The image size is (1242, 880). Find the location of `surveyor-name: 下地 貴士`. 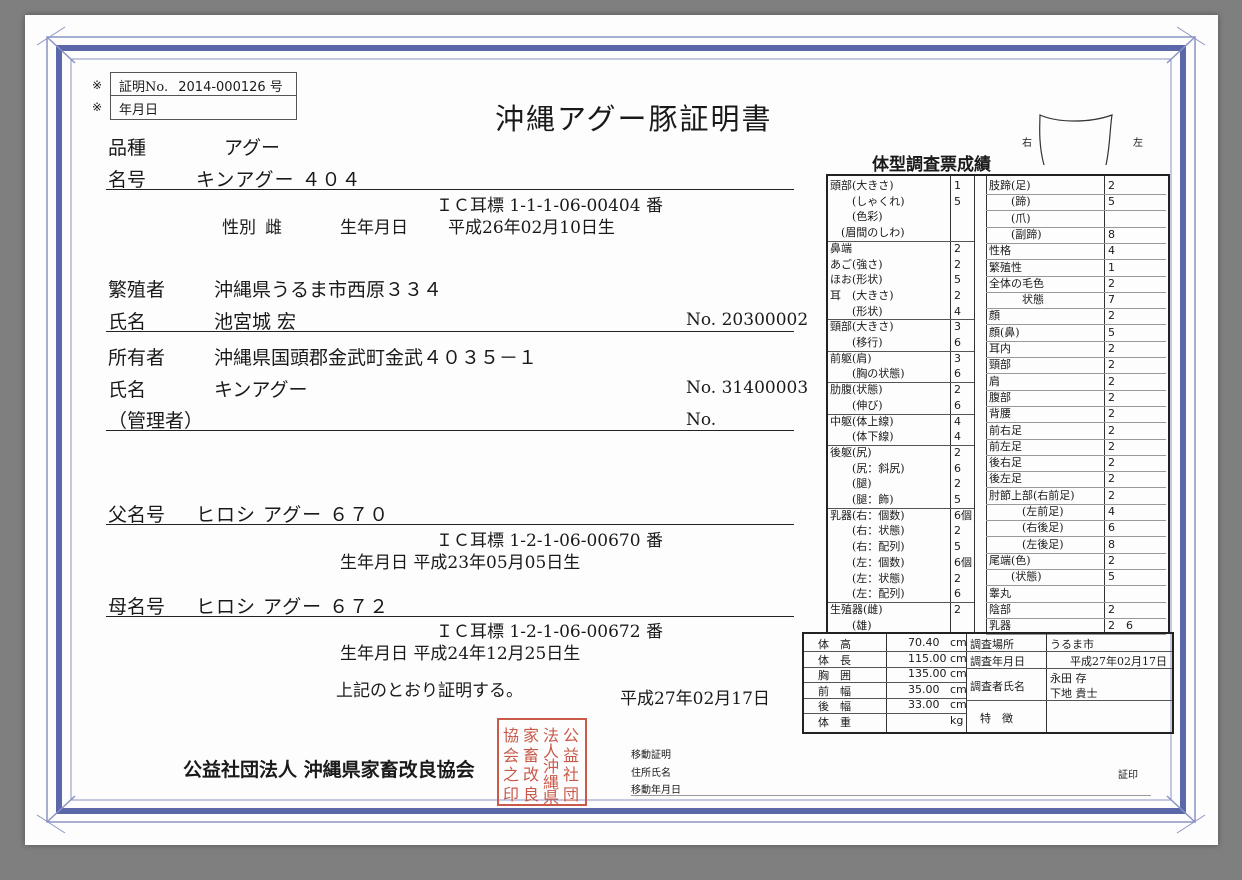

surveyor-name: 下地 貴士 is located at coordinates (1074, 693).